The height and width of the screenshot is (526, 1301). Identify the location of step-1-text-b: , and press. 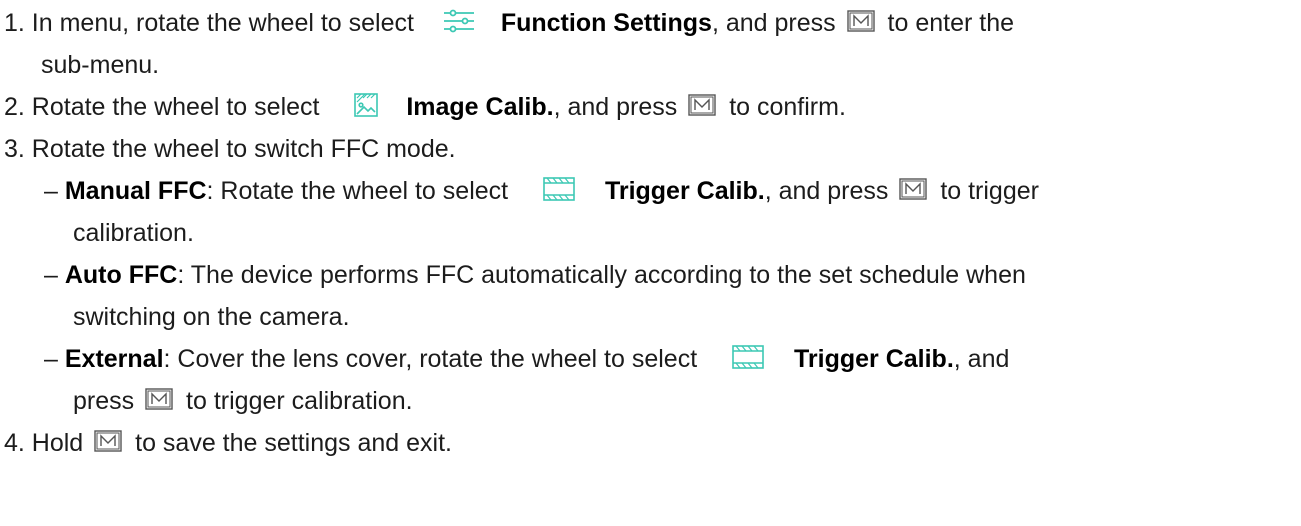
(773, 23).